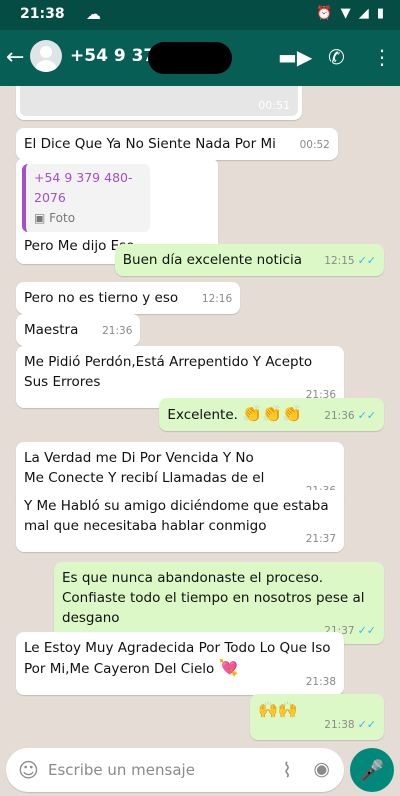 The image size is (400, 796). I want to click on photo-icon: ▣, so click(40, 218).